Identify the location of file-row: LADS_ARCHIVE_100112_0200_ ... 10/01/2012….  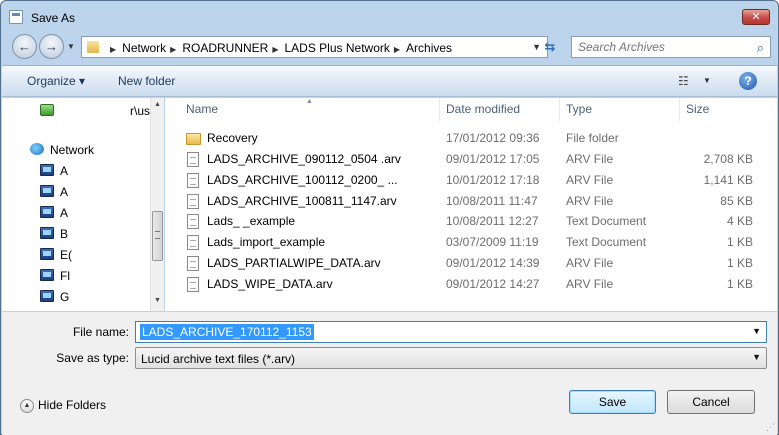
(471, 180).